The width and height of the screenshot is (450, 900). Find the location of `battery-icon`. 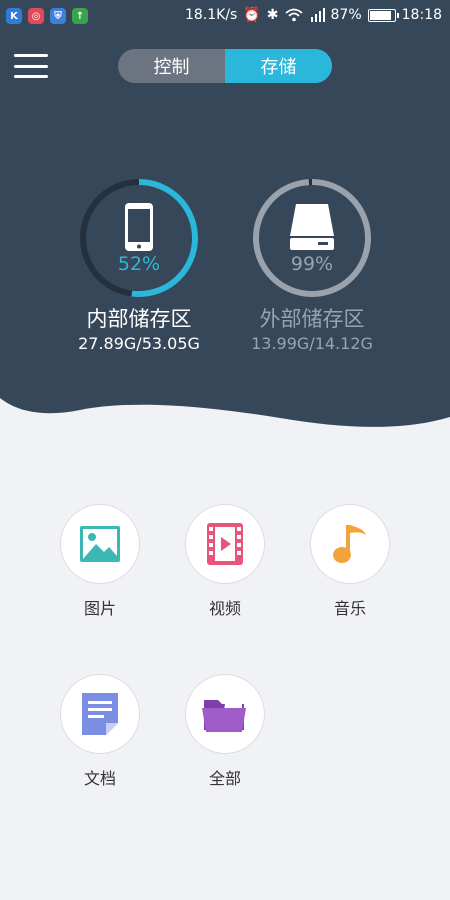

battery-icon is located at coordinates (383, 15).